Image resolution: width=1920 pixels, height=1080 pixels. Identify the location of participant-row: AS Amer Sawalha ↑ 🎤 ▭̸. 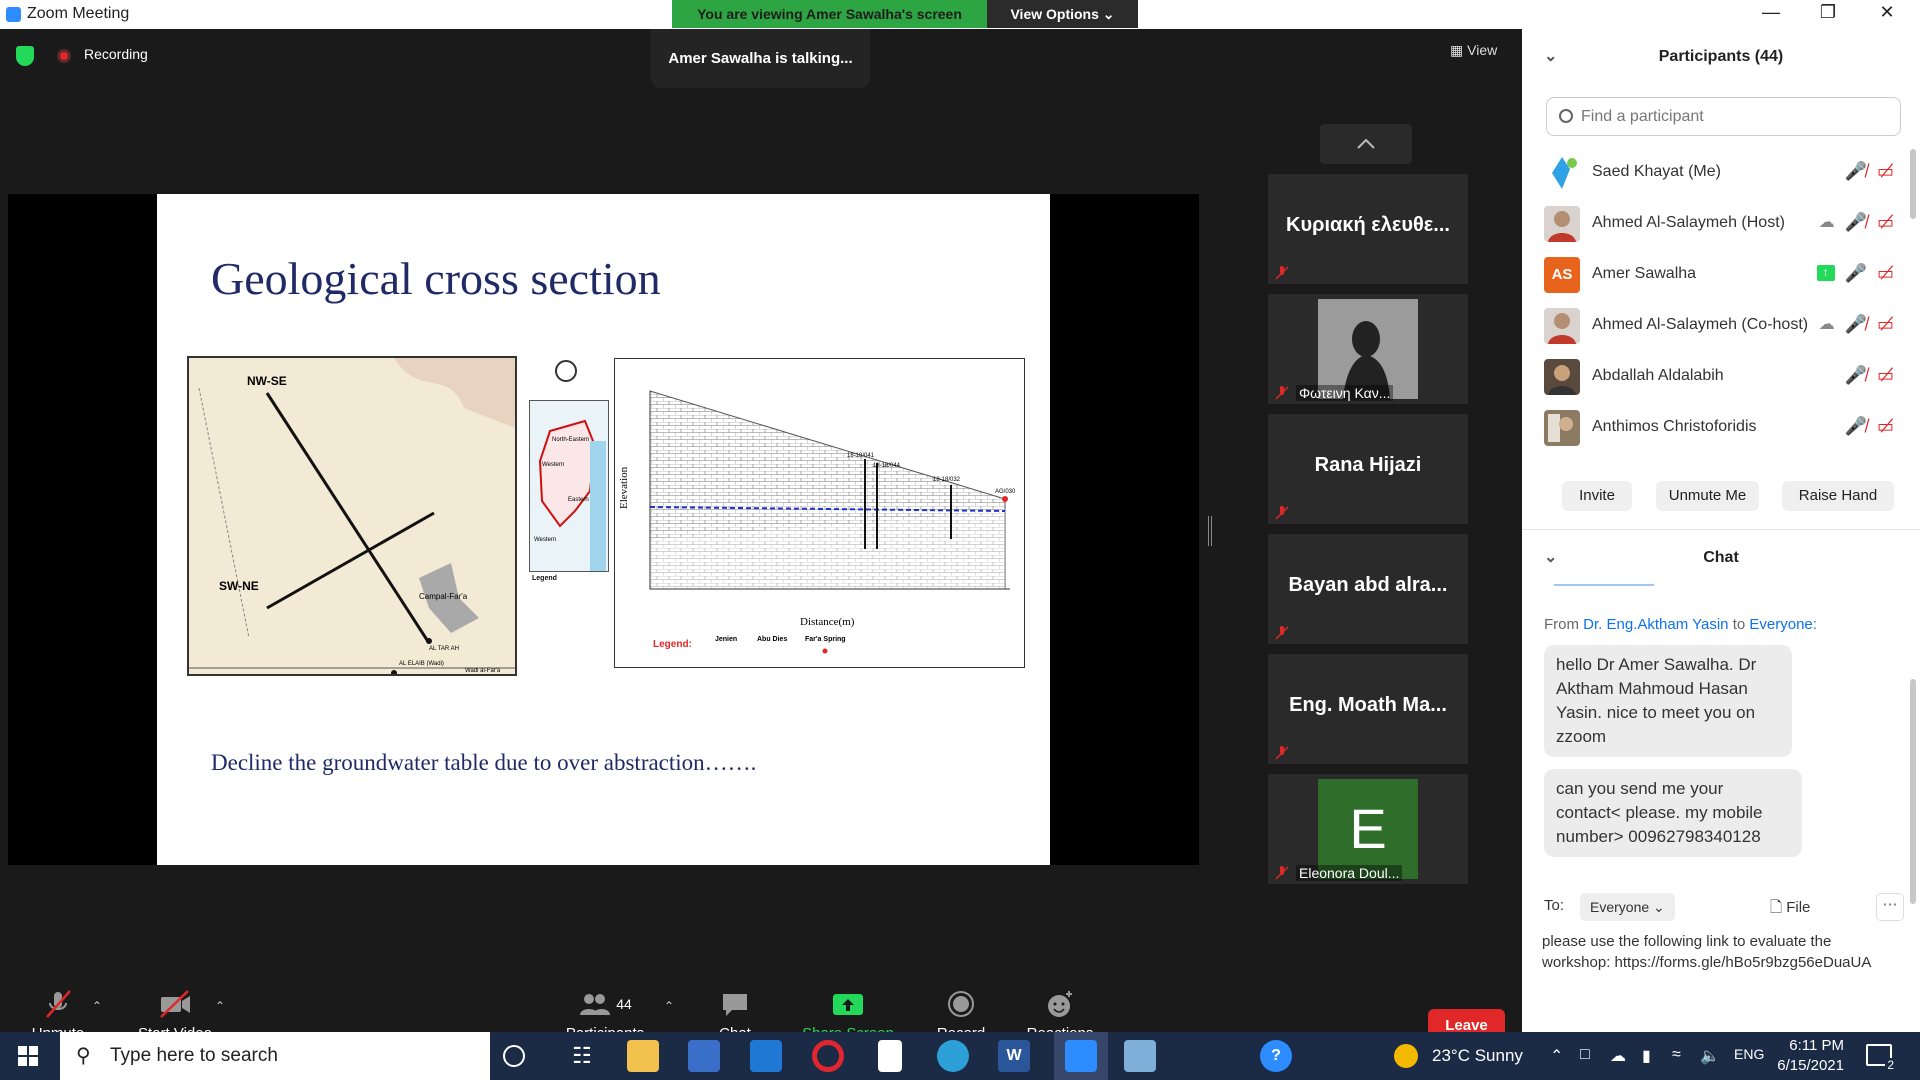
(1721, 276).